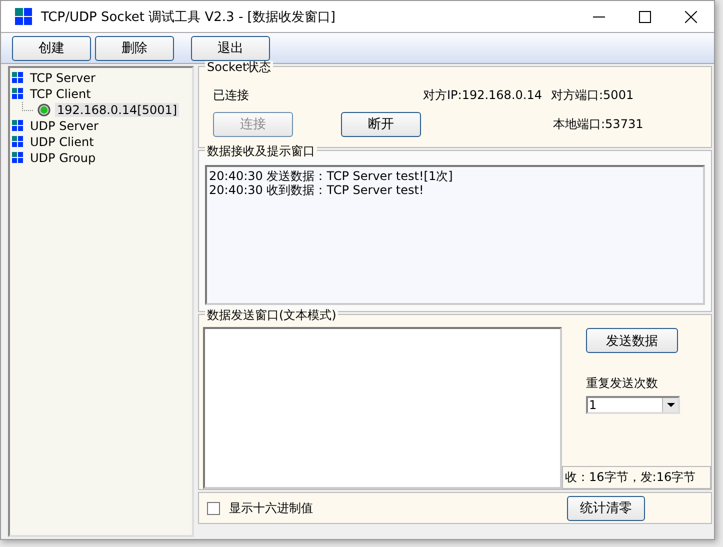  What do you see at coordinates (622, 383) in the screenshot?
I see `repeat-count-label: 重复发送次数` at bounding box center [622, 383].